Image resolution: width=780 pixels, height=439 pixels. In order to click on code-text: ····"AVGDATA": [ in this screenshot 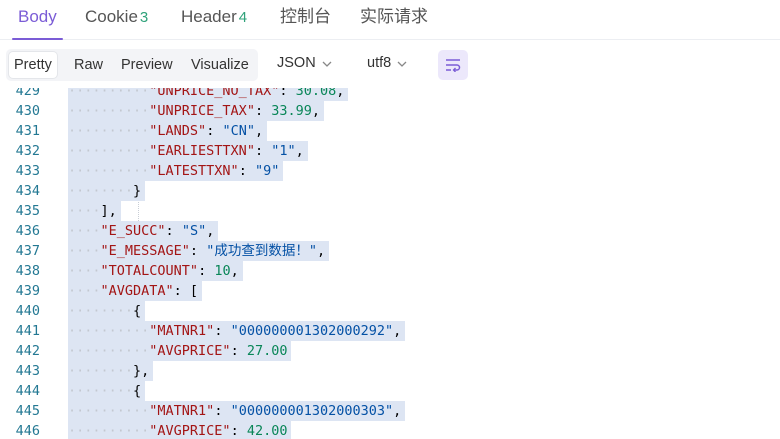, I will do `click(135, 291)`.